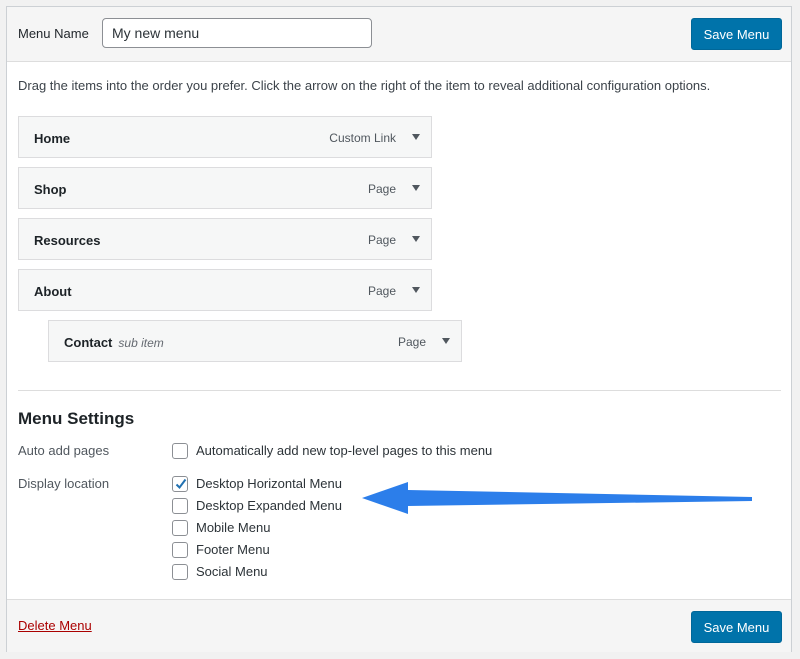 The width and height of the screenshot is (800, 659). What do you see at coordinates (233, 527) in the screenshot?
I see `location-option-label: Mobile Menu` at bounding box center [233, 527].